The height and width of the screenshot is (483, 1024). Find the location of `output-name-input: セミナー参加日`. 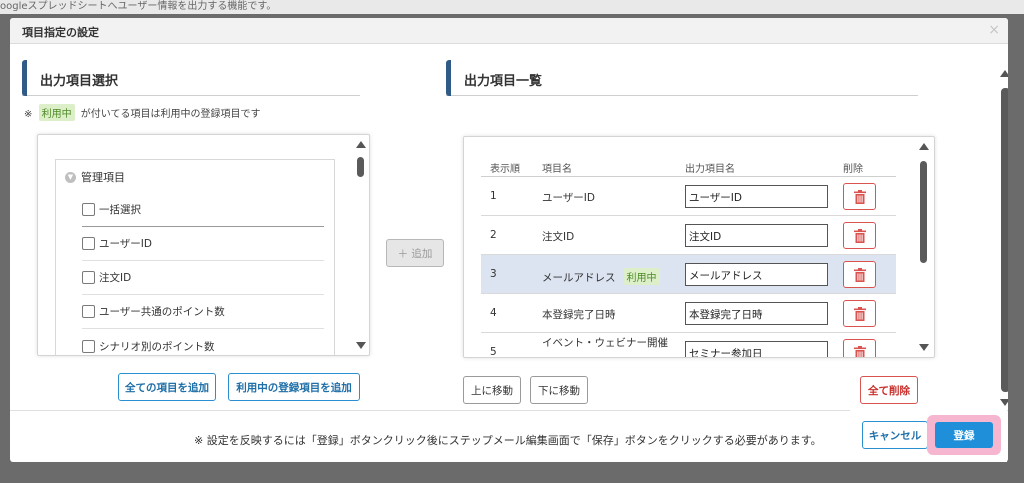

output-name-input: セミナー参加日 is located at coordinates (756, 349).